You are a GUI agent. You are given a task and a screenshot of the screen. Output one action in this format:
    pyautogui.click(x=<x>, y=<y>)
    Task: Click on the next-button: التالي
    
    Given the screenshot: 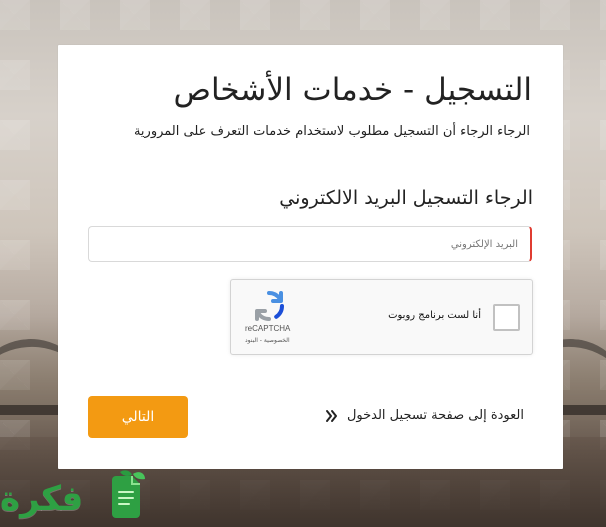 What is the action you would take?
    pyautogui.click(x=138, y=417)
    